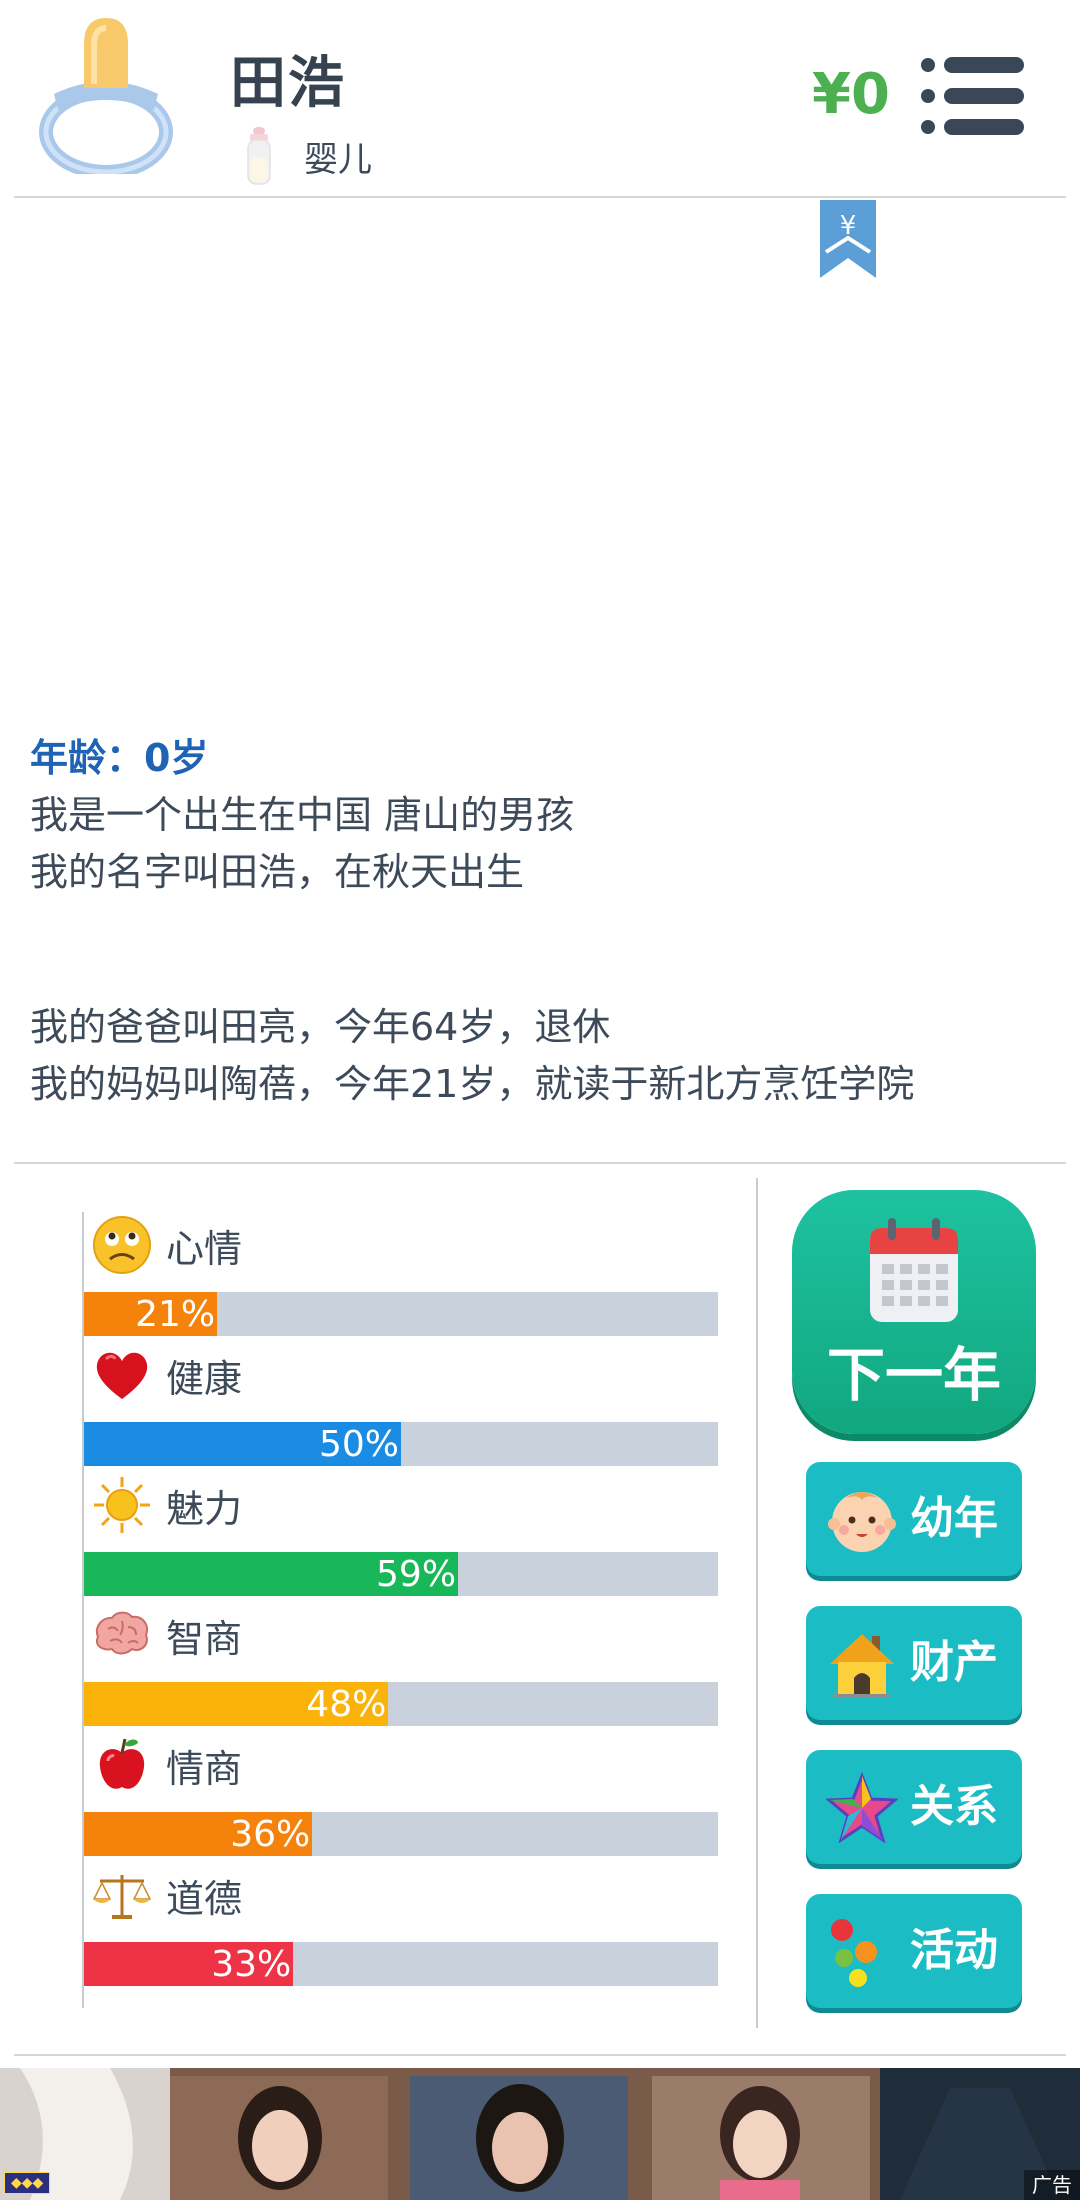 The width and height of the screenshot is (1080, 2200). I want to click on assets-label: 财产, so click(954, 1662).